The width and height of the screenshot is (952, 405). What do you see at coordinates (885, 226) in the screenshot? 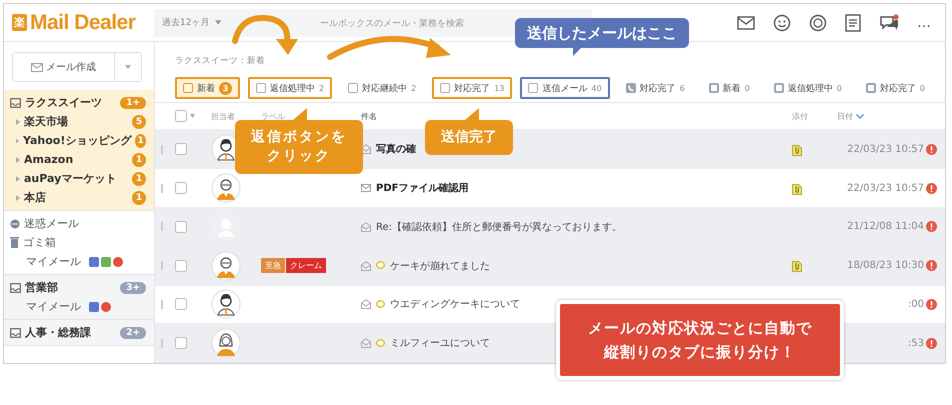
I see `date-text: 21/12/08 11:04` at bounding box center [885, 226].